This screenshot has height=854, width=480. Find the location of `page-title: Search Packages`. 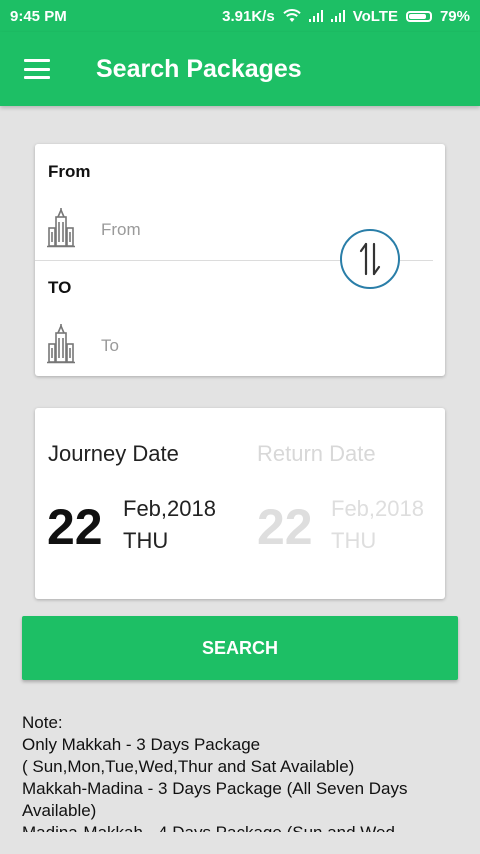

page-title: Search Packages is located at coordinates (199, 68).